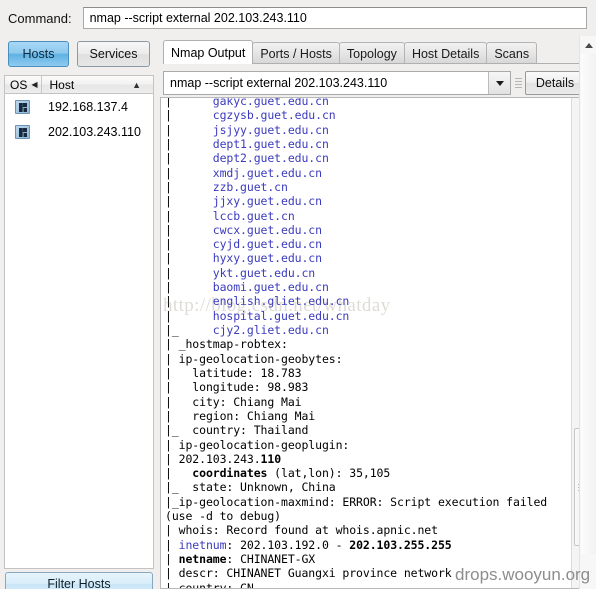 This screenshot has width=596, height=589. I want to click on scan-command-combobox: nmap --script external 202.103.243.110, so click(337, 83).